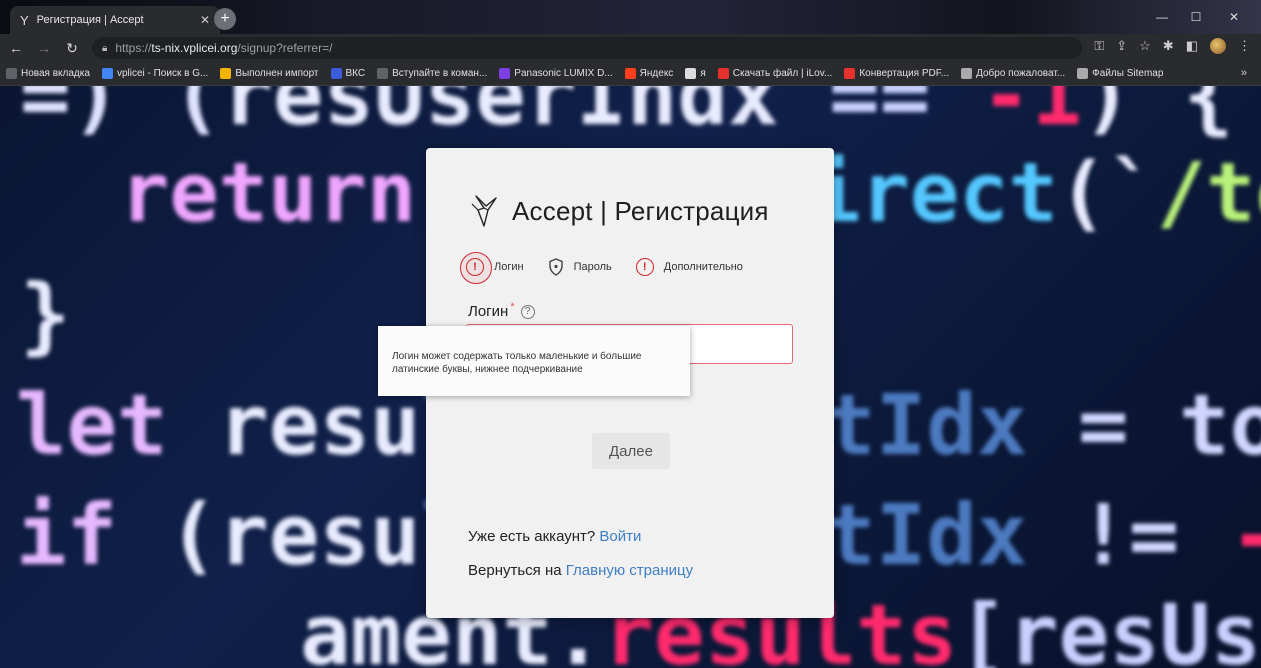 Image resolution: width=1261 pixels, height=668 pixels. I want to click on browser-tab: Y Регистрация | Accept ✕, so click(115, 20).